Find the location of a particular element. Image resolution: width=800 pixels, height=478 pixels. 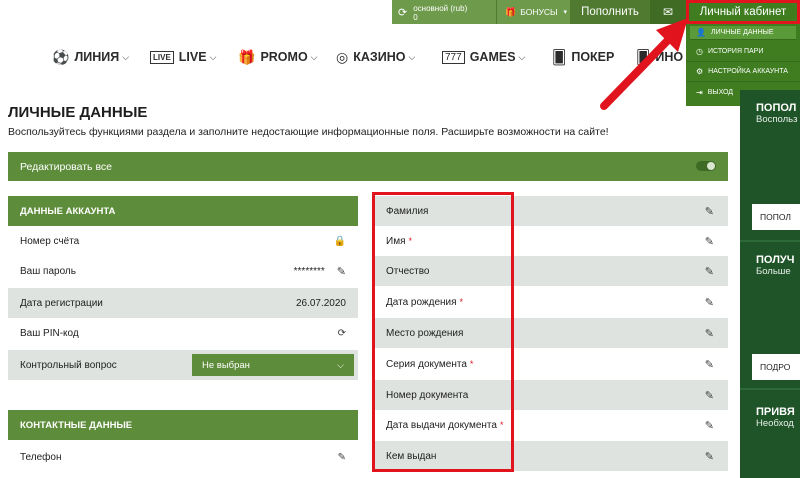

nav-label: GAMES is located at coordinates (492, 57).